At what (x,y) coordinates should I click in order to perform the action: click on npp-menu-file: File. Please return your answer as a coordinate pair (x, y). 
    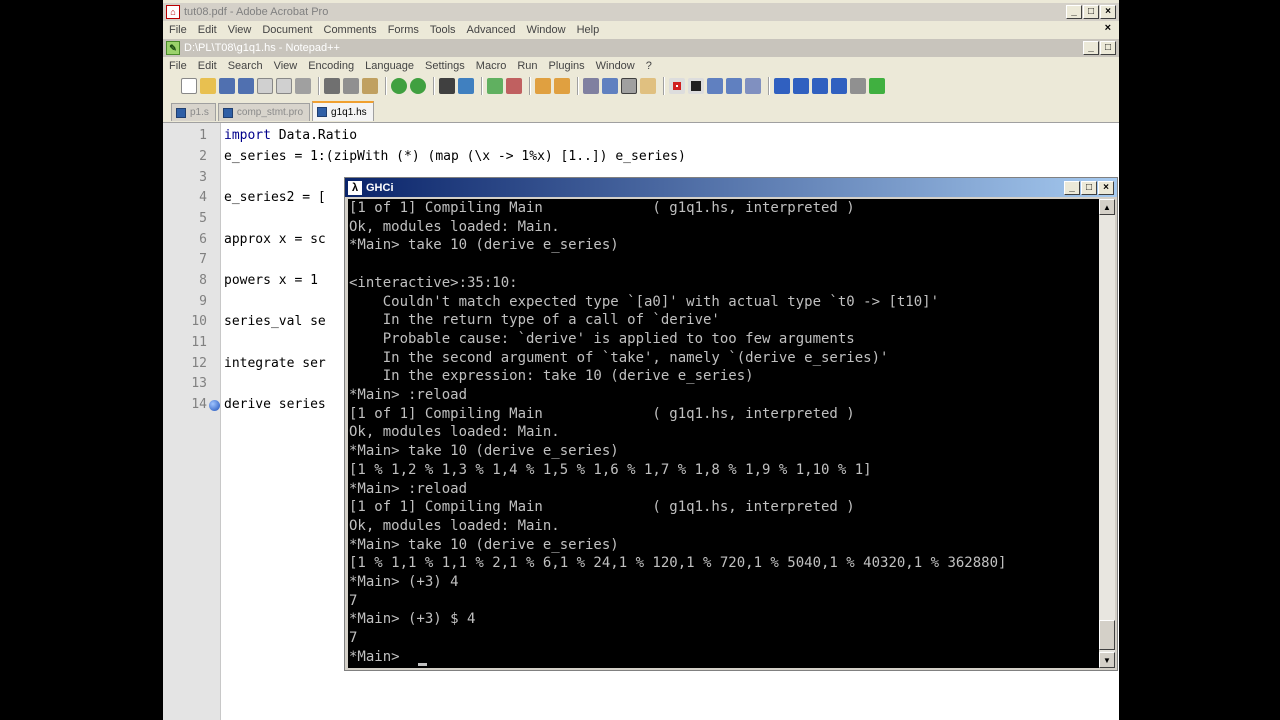
    Looking at the image, I should click on (178, 66).